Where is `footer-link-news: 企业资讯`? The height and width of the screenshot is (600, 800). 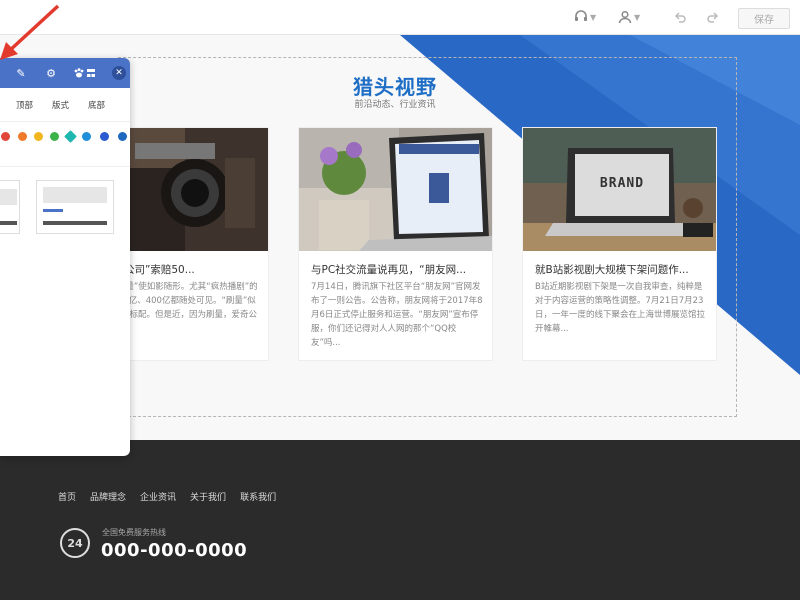
footer-link-news: 企业资讯 is located at coordinates (158, 496).